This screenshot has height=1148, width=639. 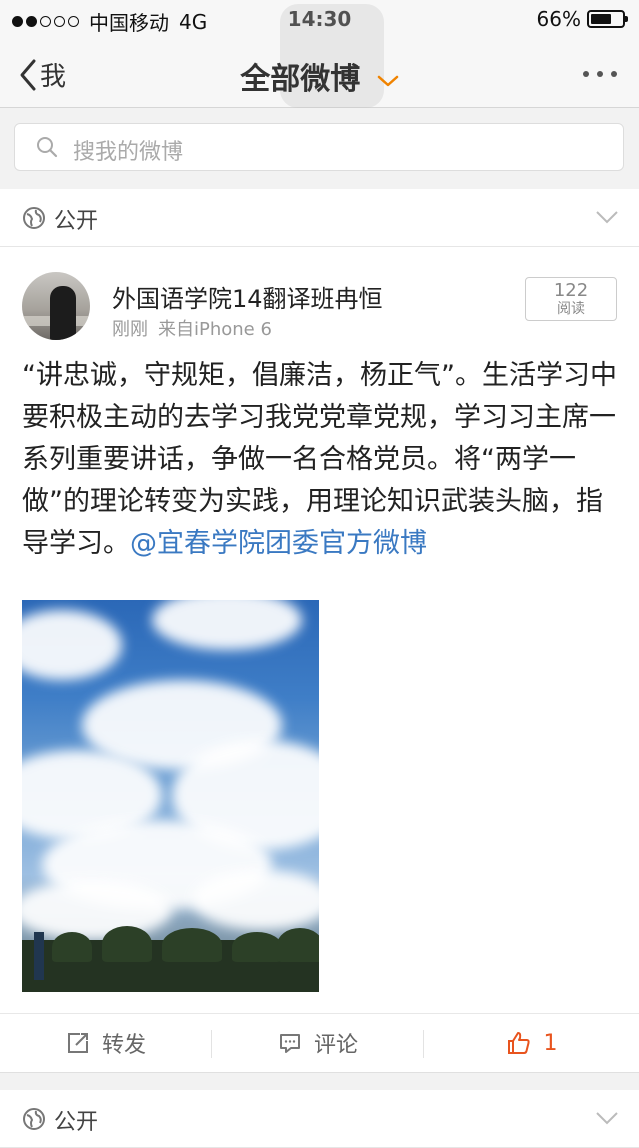 I want to click on battery-percent: 66%, so click(x=558, y=19).